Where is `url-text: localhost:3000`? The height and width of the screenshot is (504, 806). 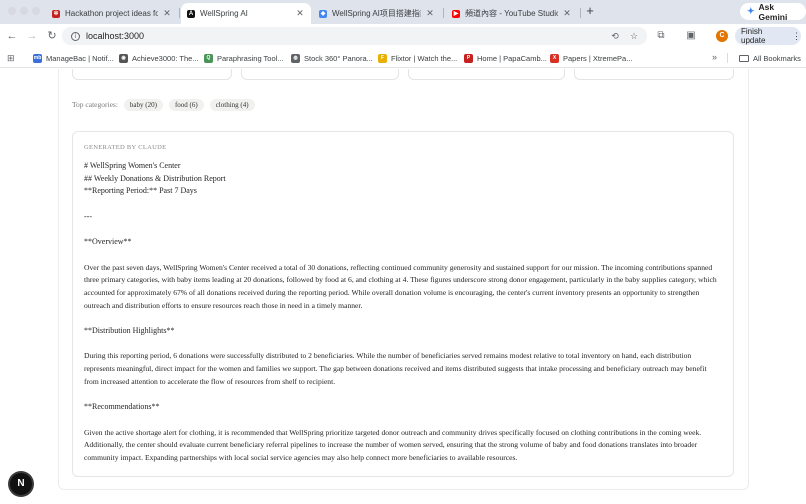 url-text: localhost:3000 is located at coordinates (347, 36).